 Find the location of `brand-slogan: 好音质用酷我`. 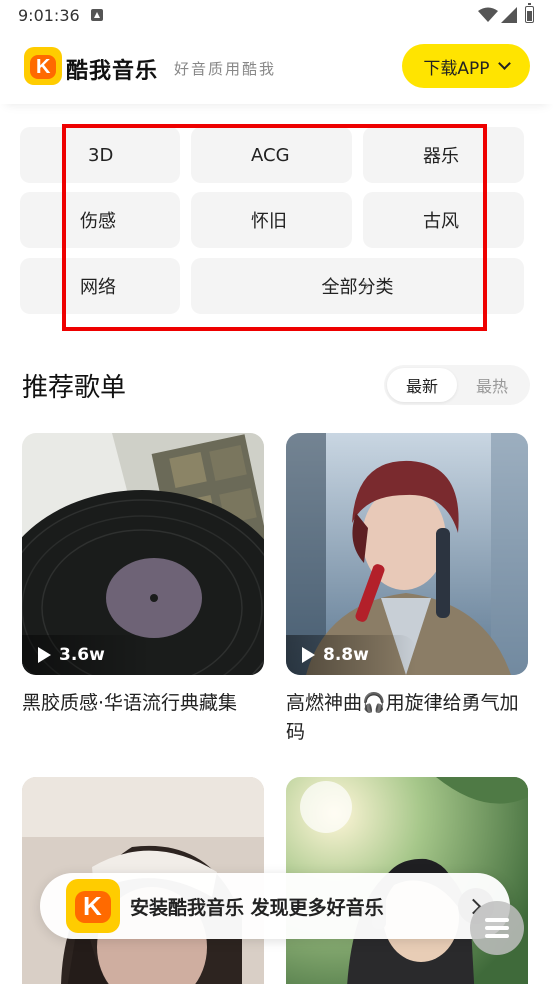

brand-slogan: 好音质用酷我 is located at coordinates (225, 69).